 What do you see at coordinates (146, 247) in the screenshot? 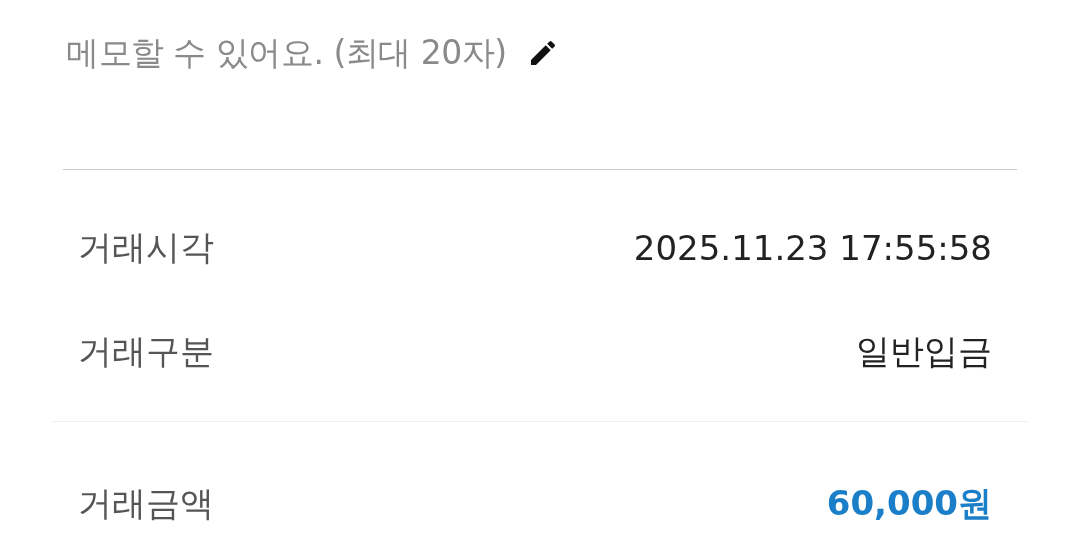
I see `detail-label: 거래시각` at bounding box center [146, 247].